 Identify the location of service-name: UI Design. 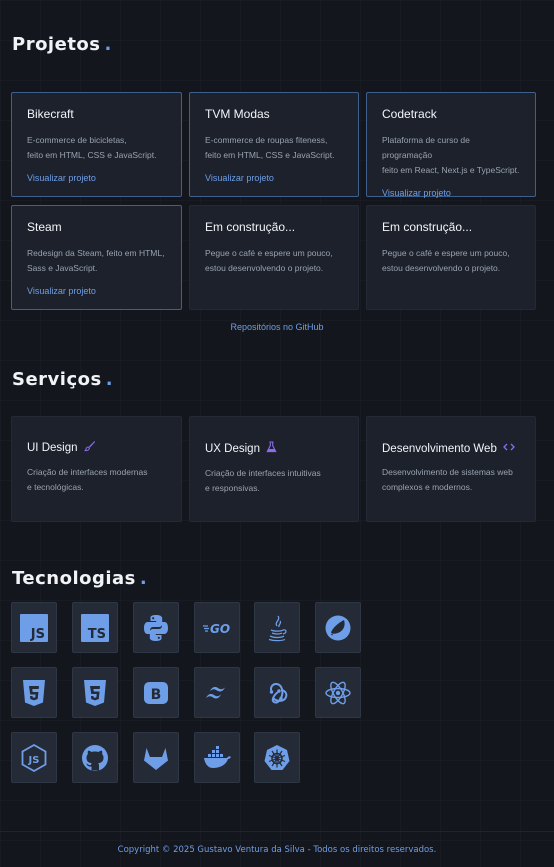
(52, 447).